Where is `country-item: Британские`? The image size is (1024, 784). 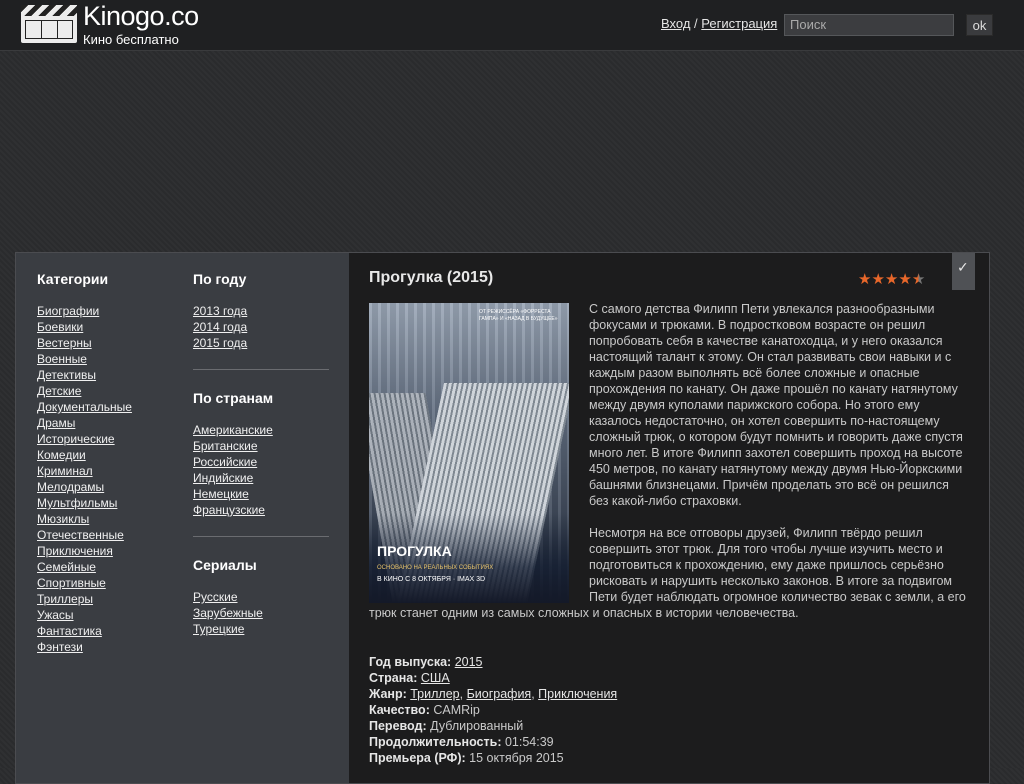
country-item: Британские is located at coordinates (233, 446).